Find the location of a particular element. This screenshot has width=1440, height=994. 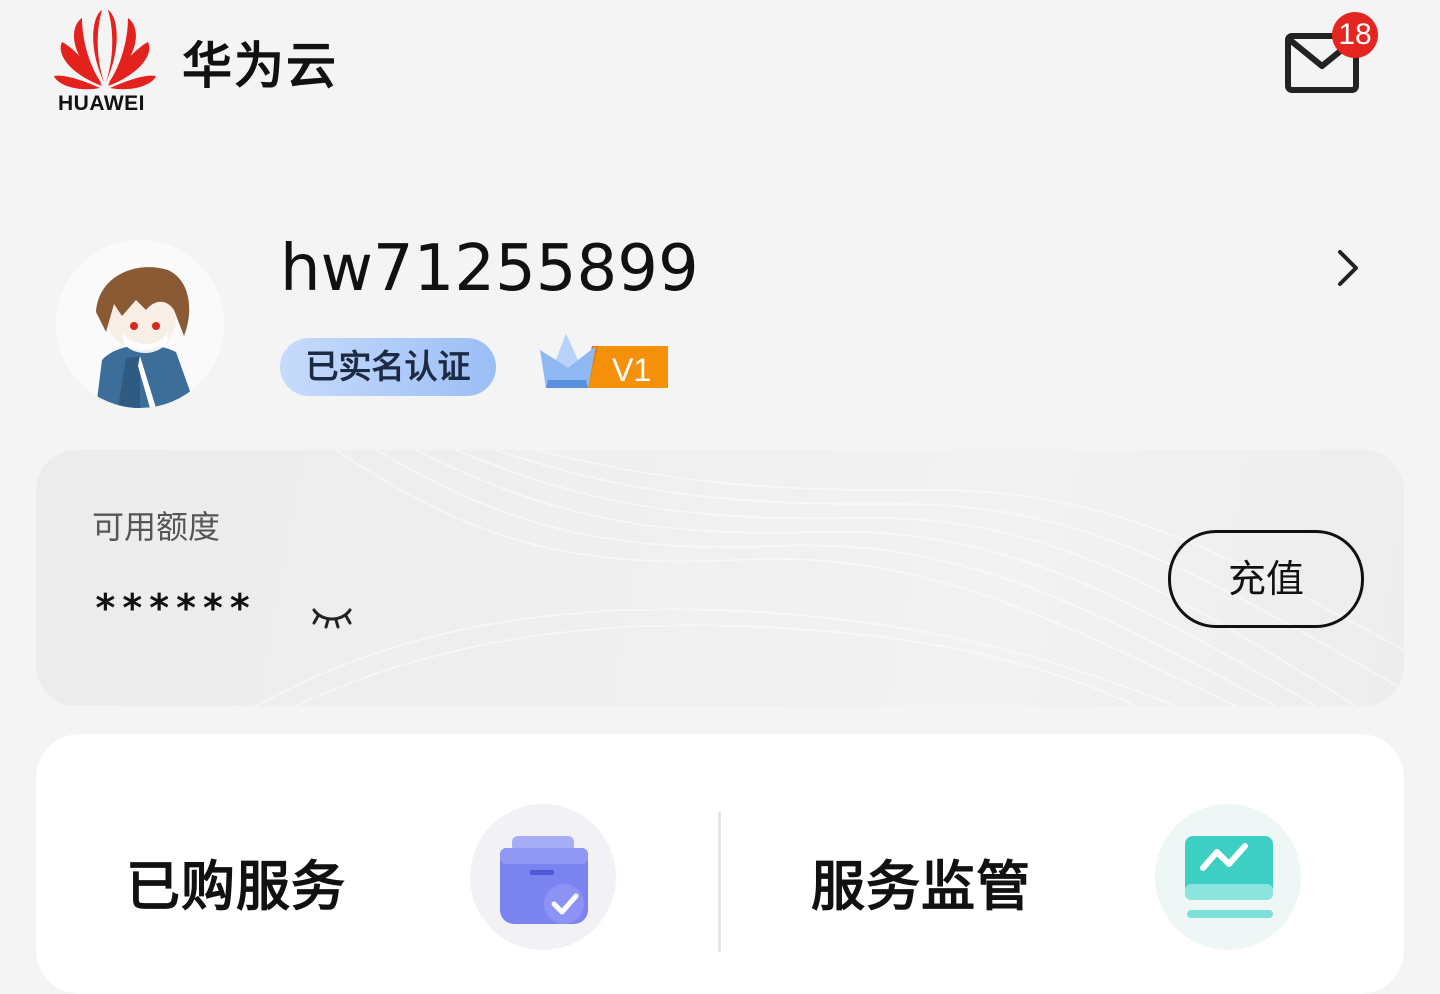

huawei-logo: HUAWEI is located at coordinates (107, 63).